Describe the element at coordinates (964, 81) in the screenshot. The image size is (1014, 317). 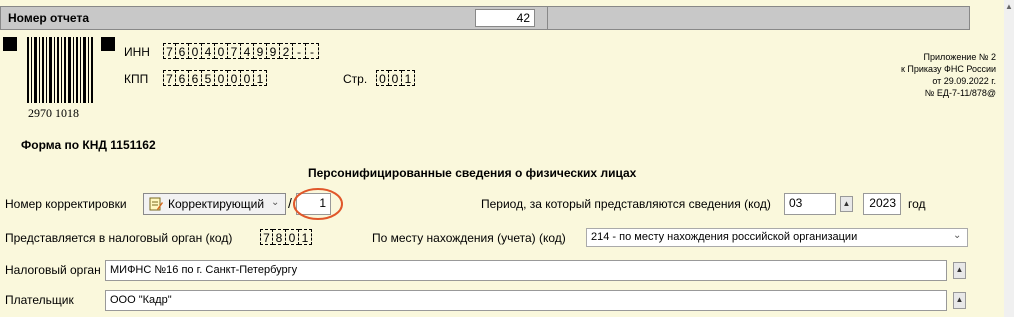
I see `appendix-line: от 29.09.2022 г.` at that location.